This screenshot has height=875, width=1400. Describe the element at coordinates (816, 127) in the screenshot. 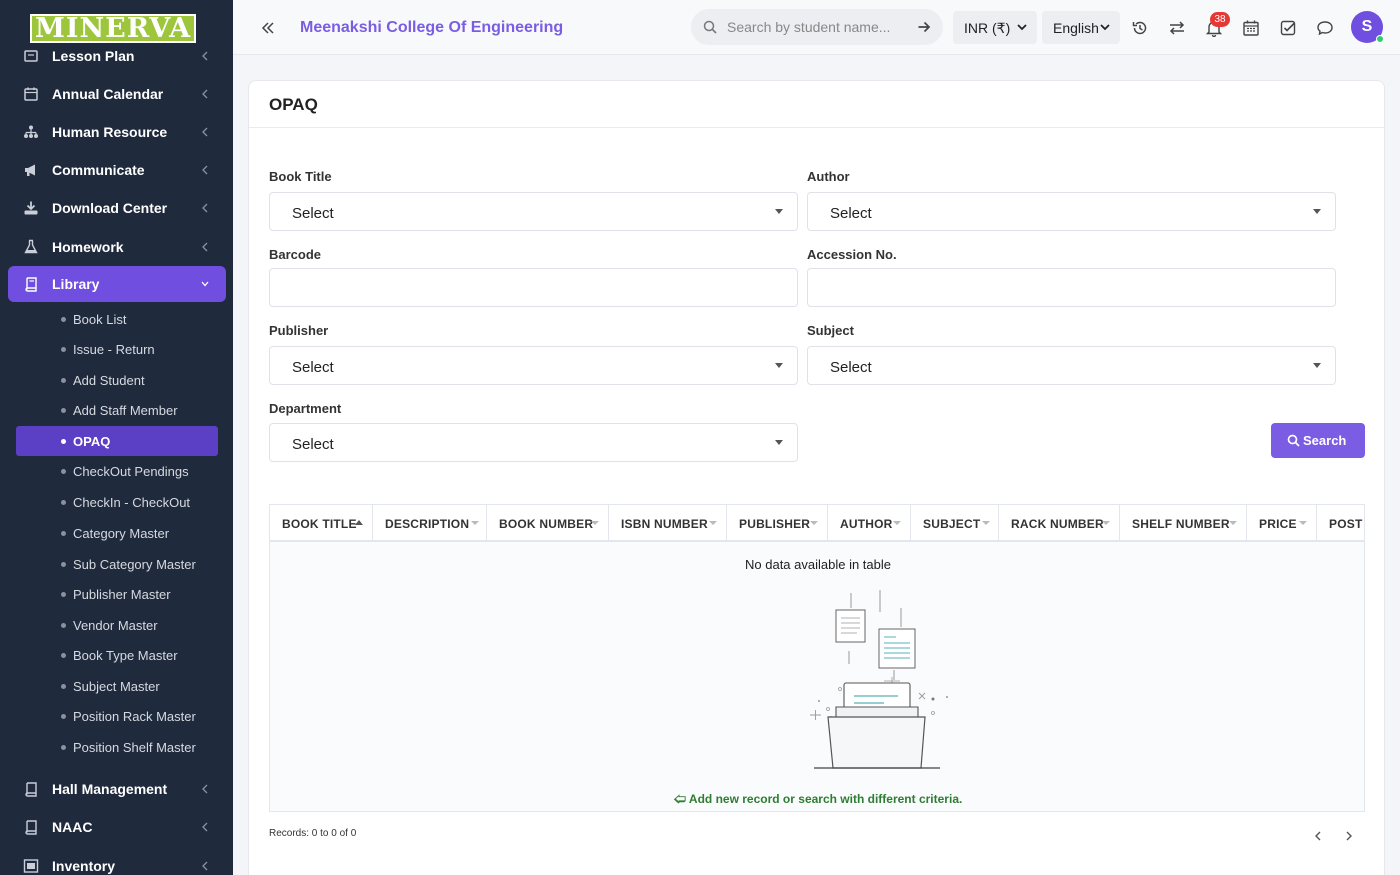

I see `divider` at that location.